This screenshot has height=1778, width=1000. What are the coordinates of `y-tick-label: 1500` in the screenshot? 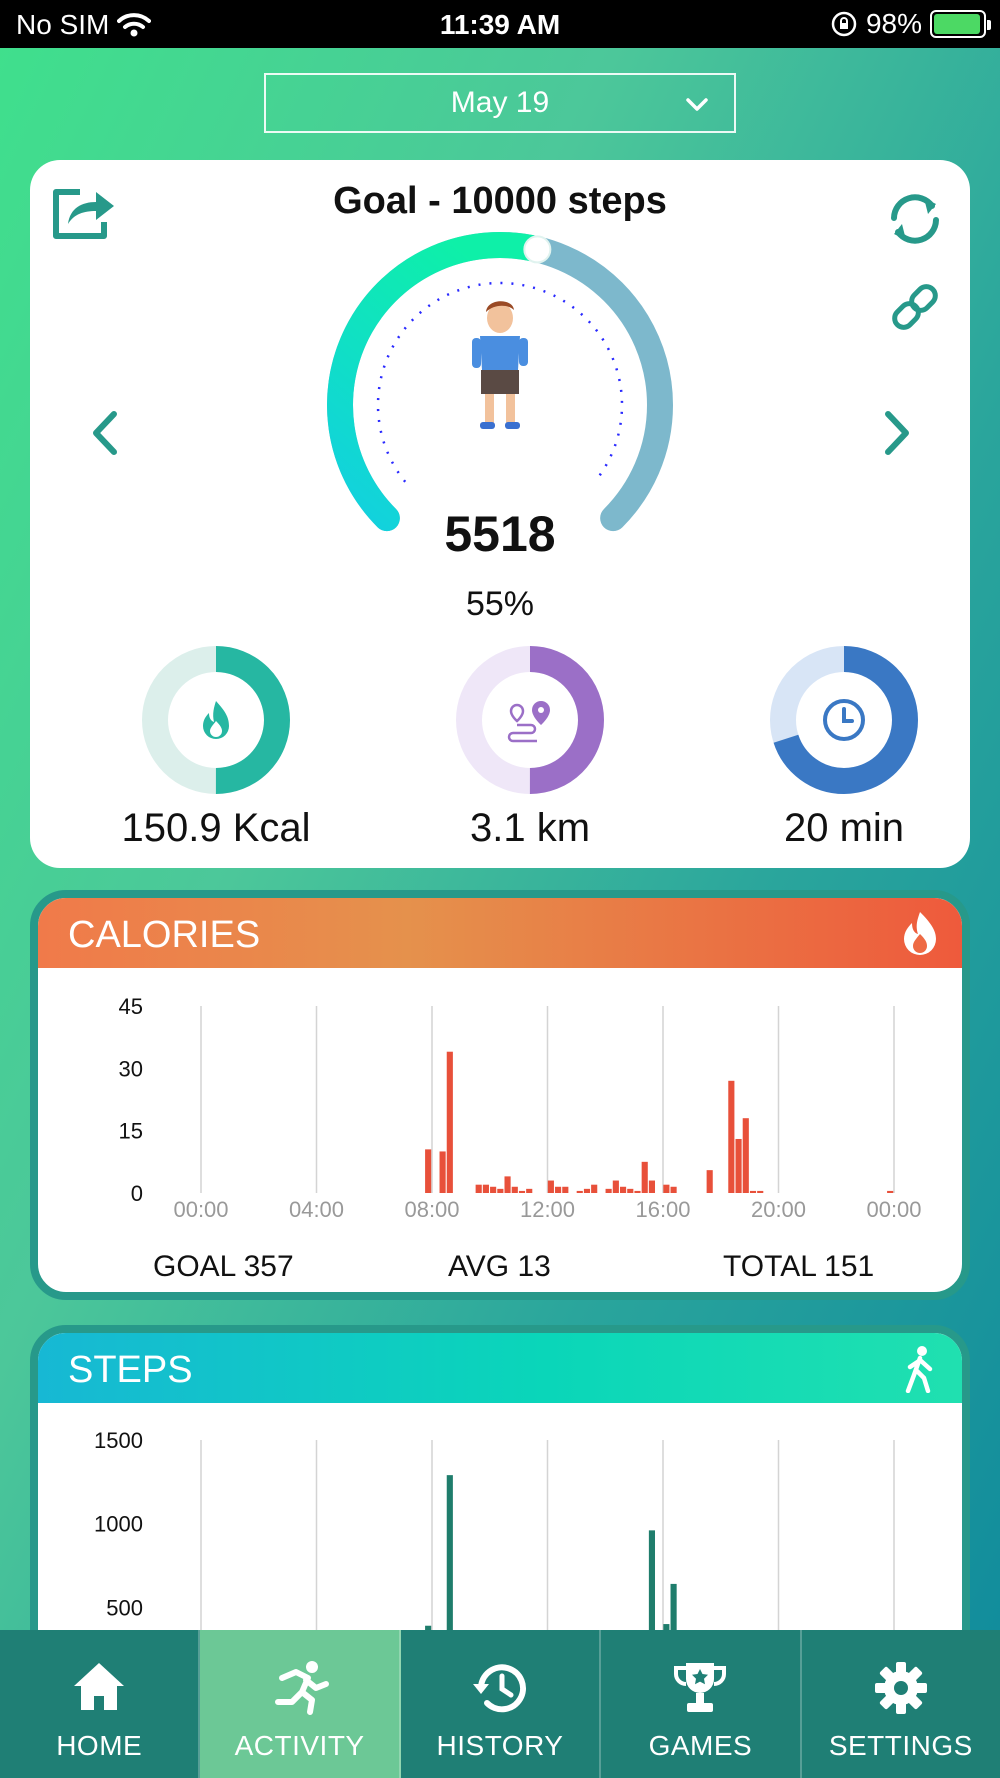 It's located at (118, 1440).